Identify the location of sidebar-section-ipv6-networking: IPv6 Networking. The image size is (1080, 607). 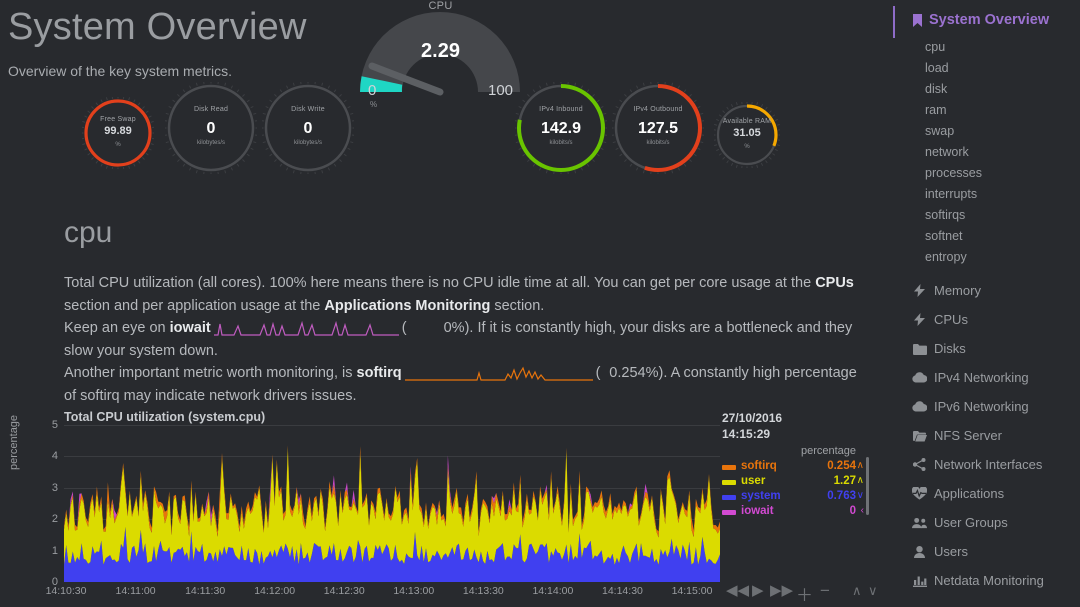
(970, 406).